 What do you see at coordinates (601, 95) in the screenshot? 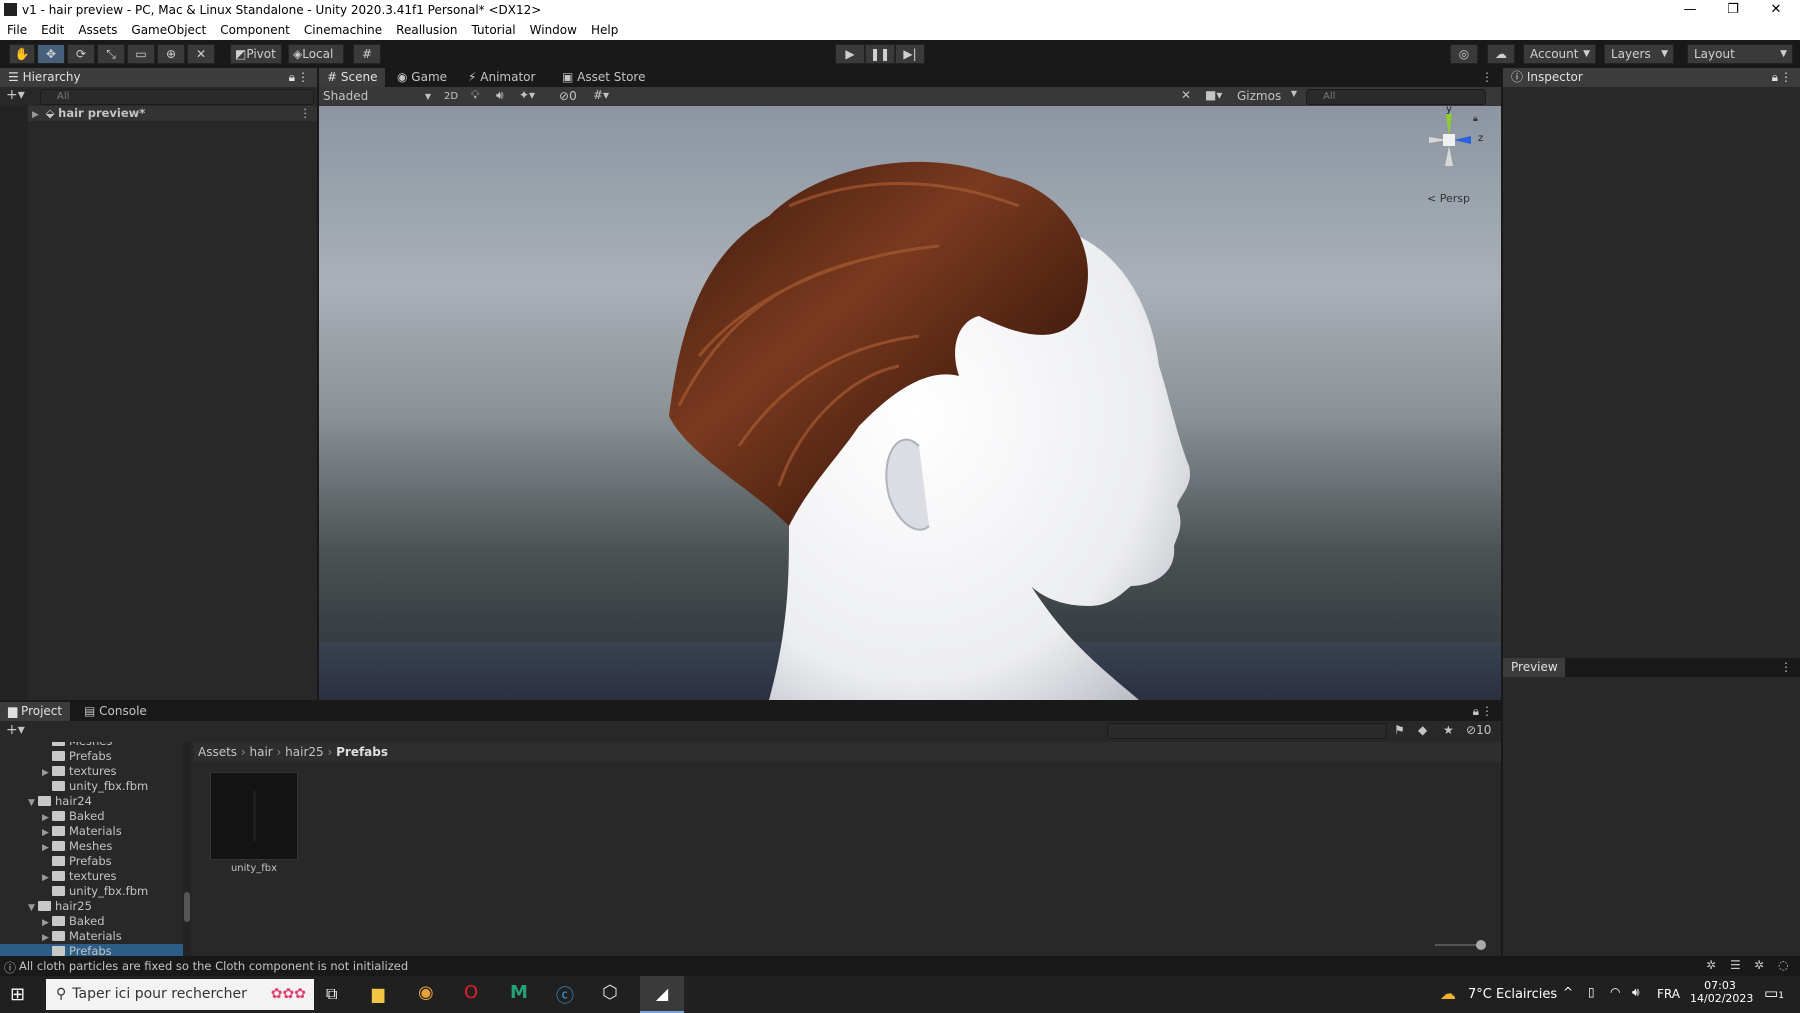
I see `grid-toggle-icon: #▾` at bounding box center [601, 95].